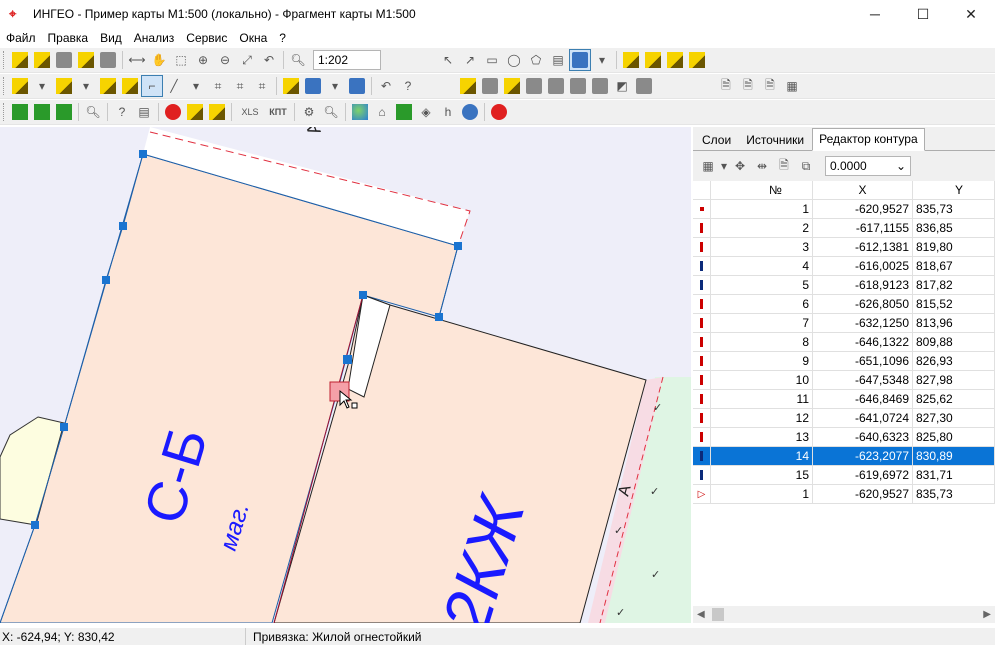 This screenshot has width=995, height=645. I want to click on cell-x: -651,1096, so click(863, 361).